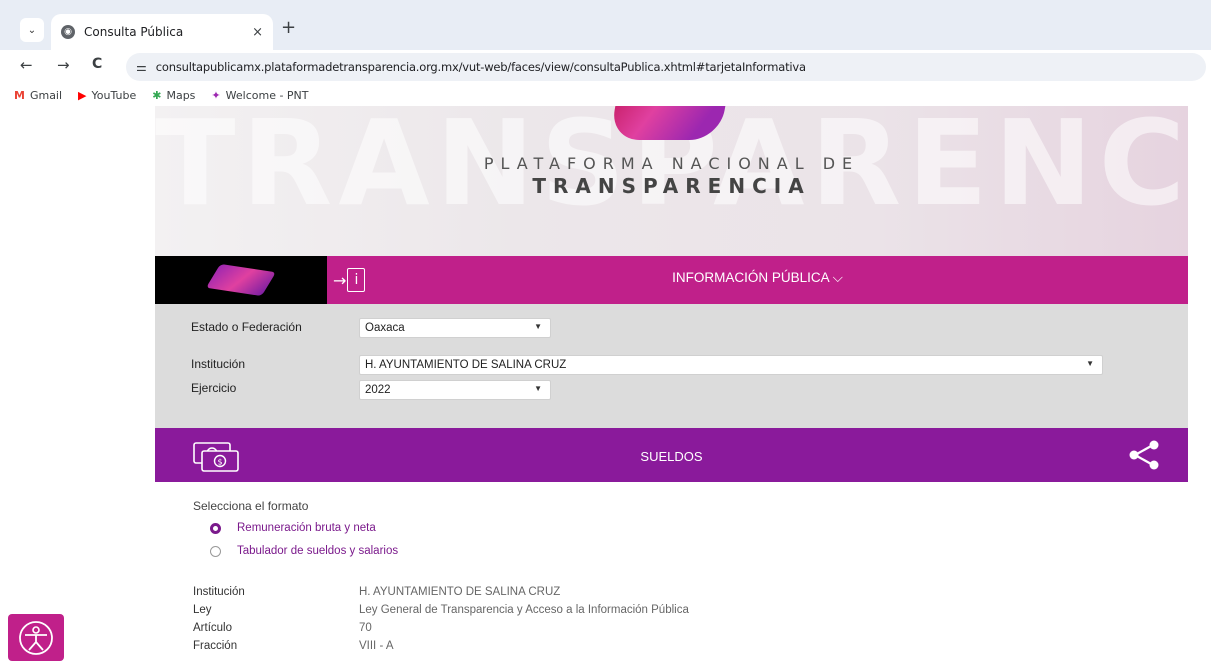 The width and height of the screenshot is (1211, 661). What do you see at coordinates (82, 95) in the screenshot?
I see `youtube-icon: ▶` at bounding box center [82, 95].